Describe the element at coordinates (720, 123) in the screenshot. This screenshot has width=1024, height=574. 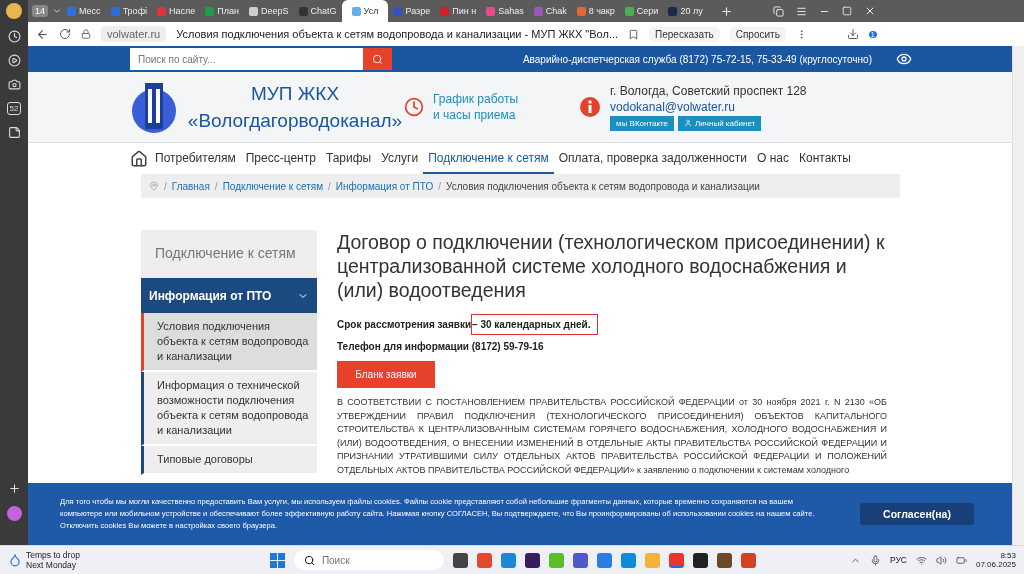
I see `social-button: Личный кабинет` at that location.